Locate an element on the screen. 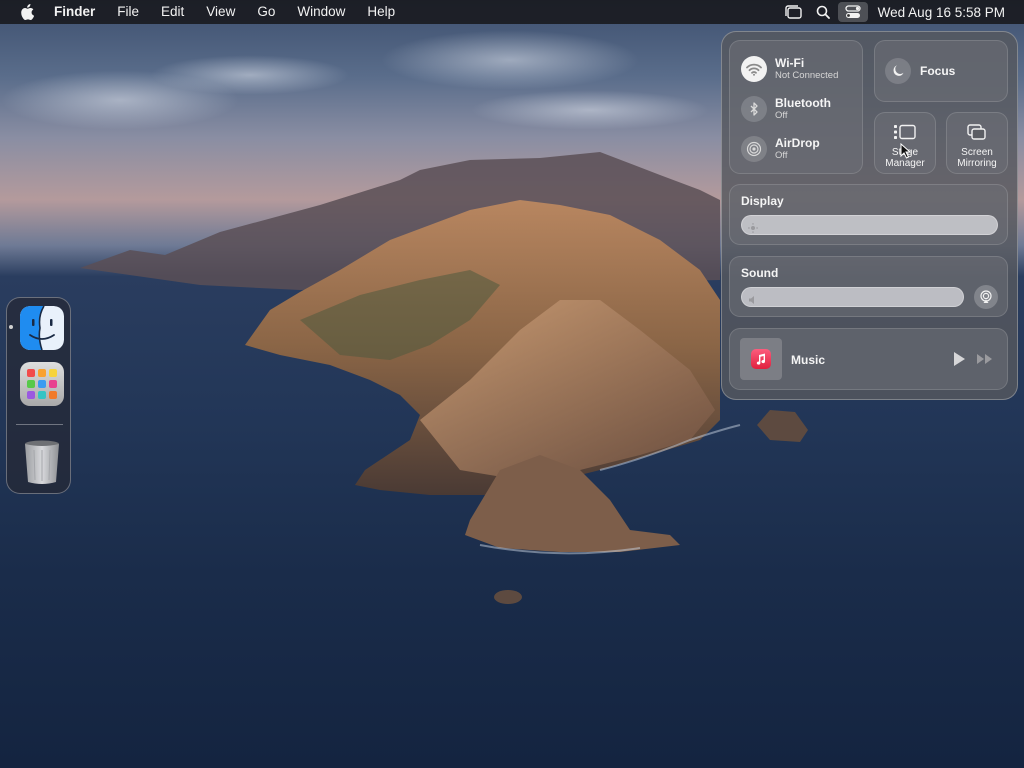 The width and height of the screenshot is (1024, 768). bluetooth-toggle: Bluetooth Off is located at coordinates (786, 109).